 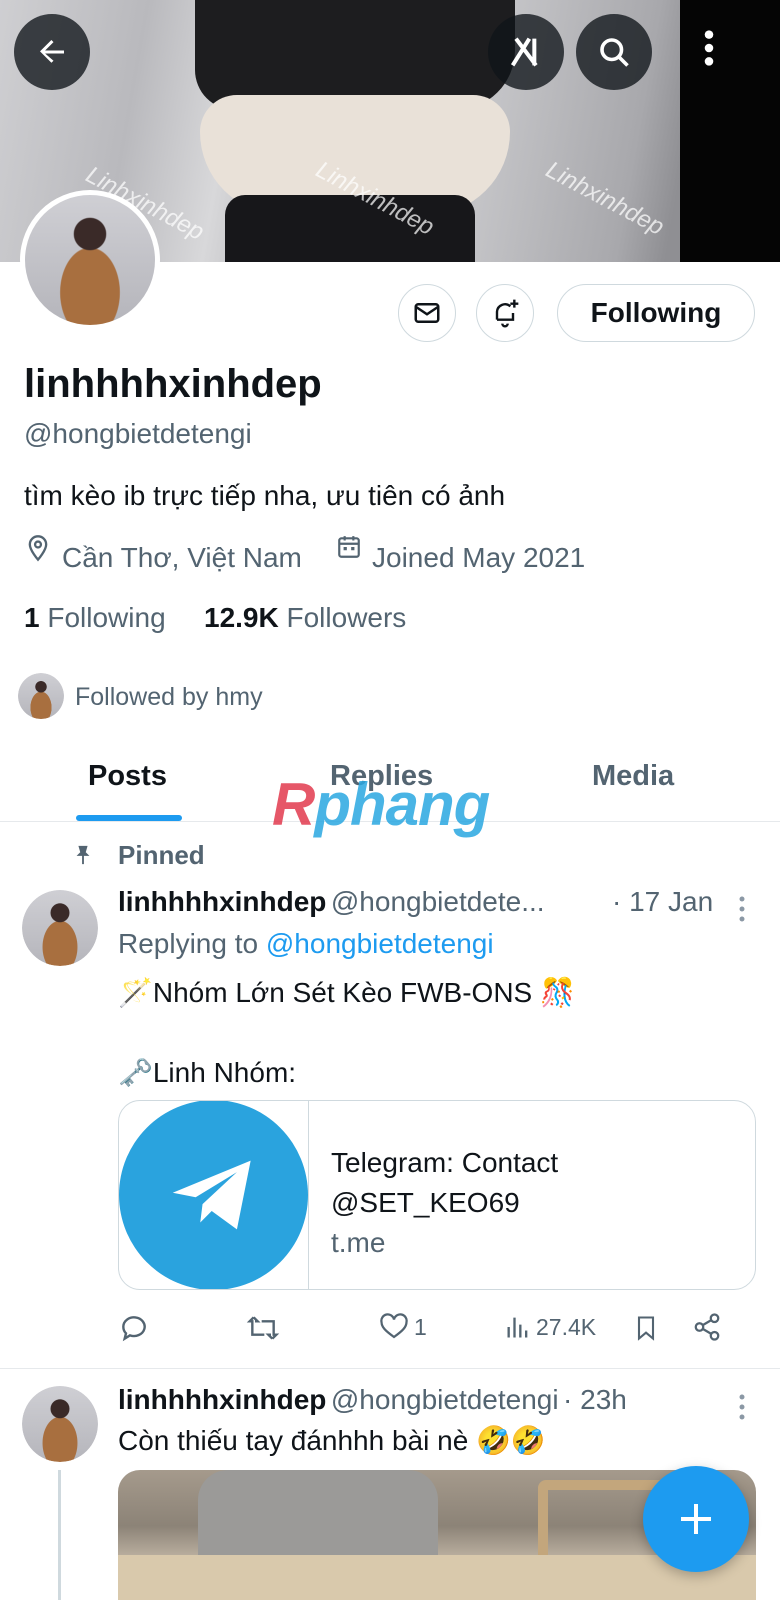 What do you see at coordinates (59, 1535) in the screenshot?
I see `thread-line` at bounding box center [59, 1535].